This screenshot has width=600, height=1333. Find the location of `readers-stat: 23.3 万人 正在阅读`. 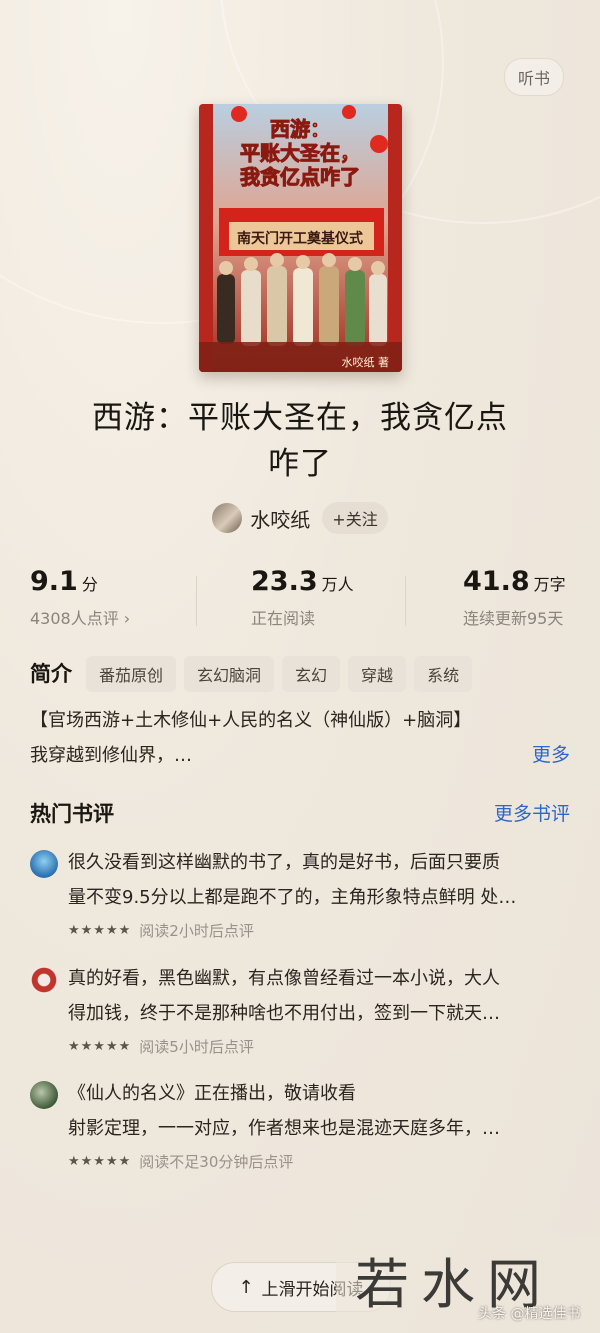

readers-stat: 23.3 万人 正在阅读 is located at coordinates (302, 597).